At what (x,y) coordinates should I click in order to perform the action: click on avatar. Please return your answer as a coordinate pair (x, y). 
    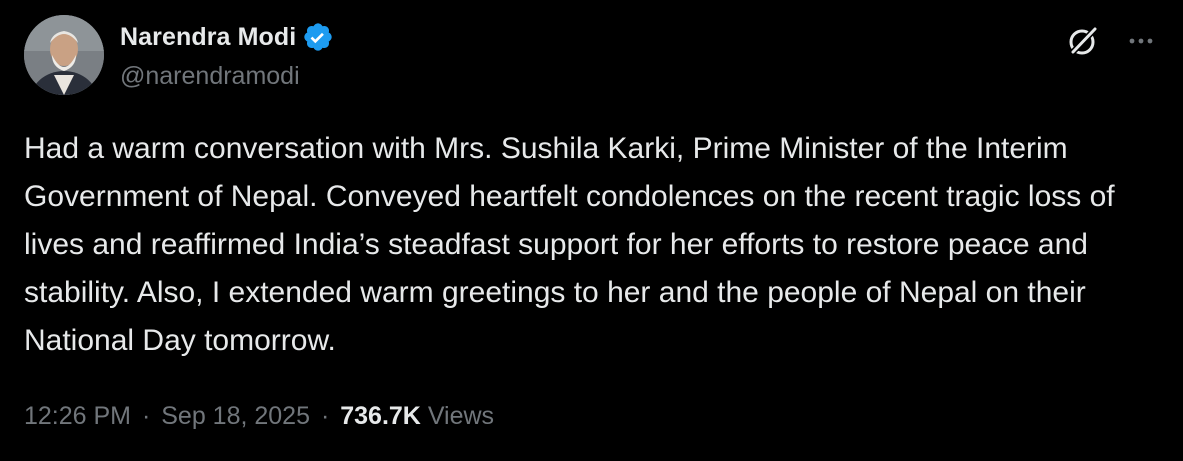
    Looking at the image, I should click on (64, 55).